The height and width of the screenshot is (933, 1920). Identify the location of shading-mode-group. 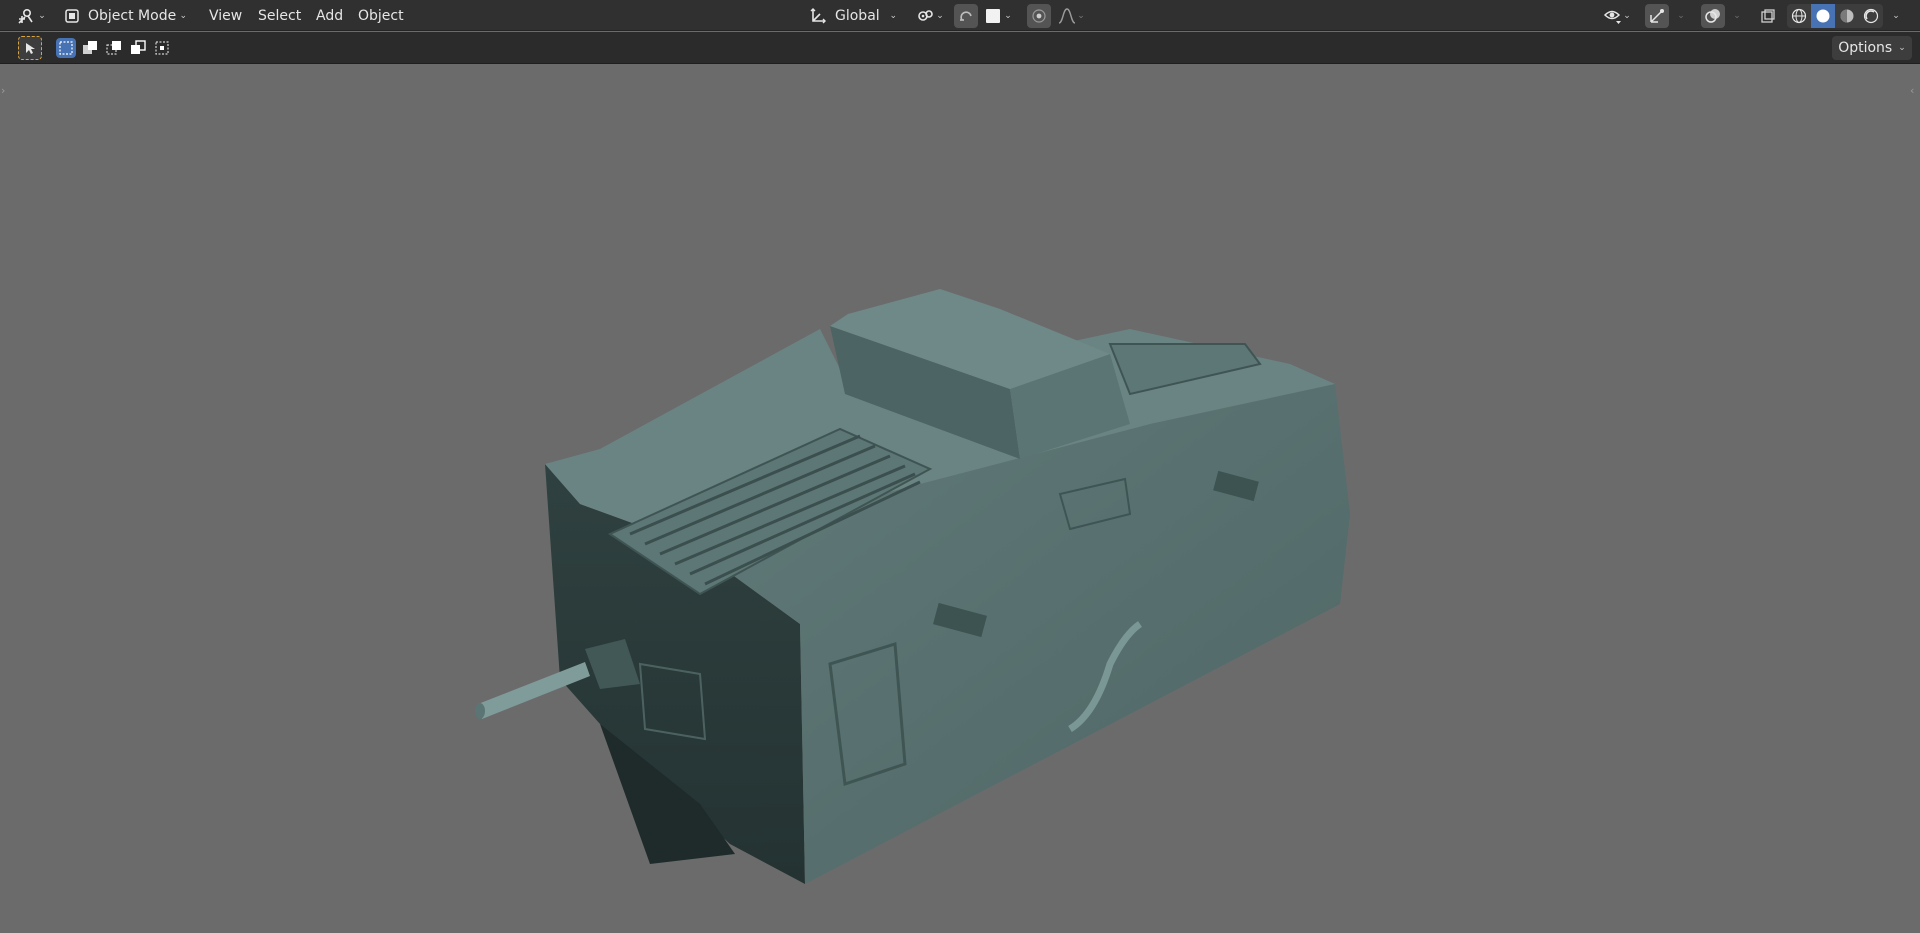
(1835, 16).